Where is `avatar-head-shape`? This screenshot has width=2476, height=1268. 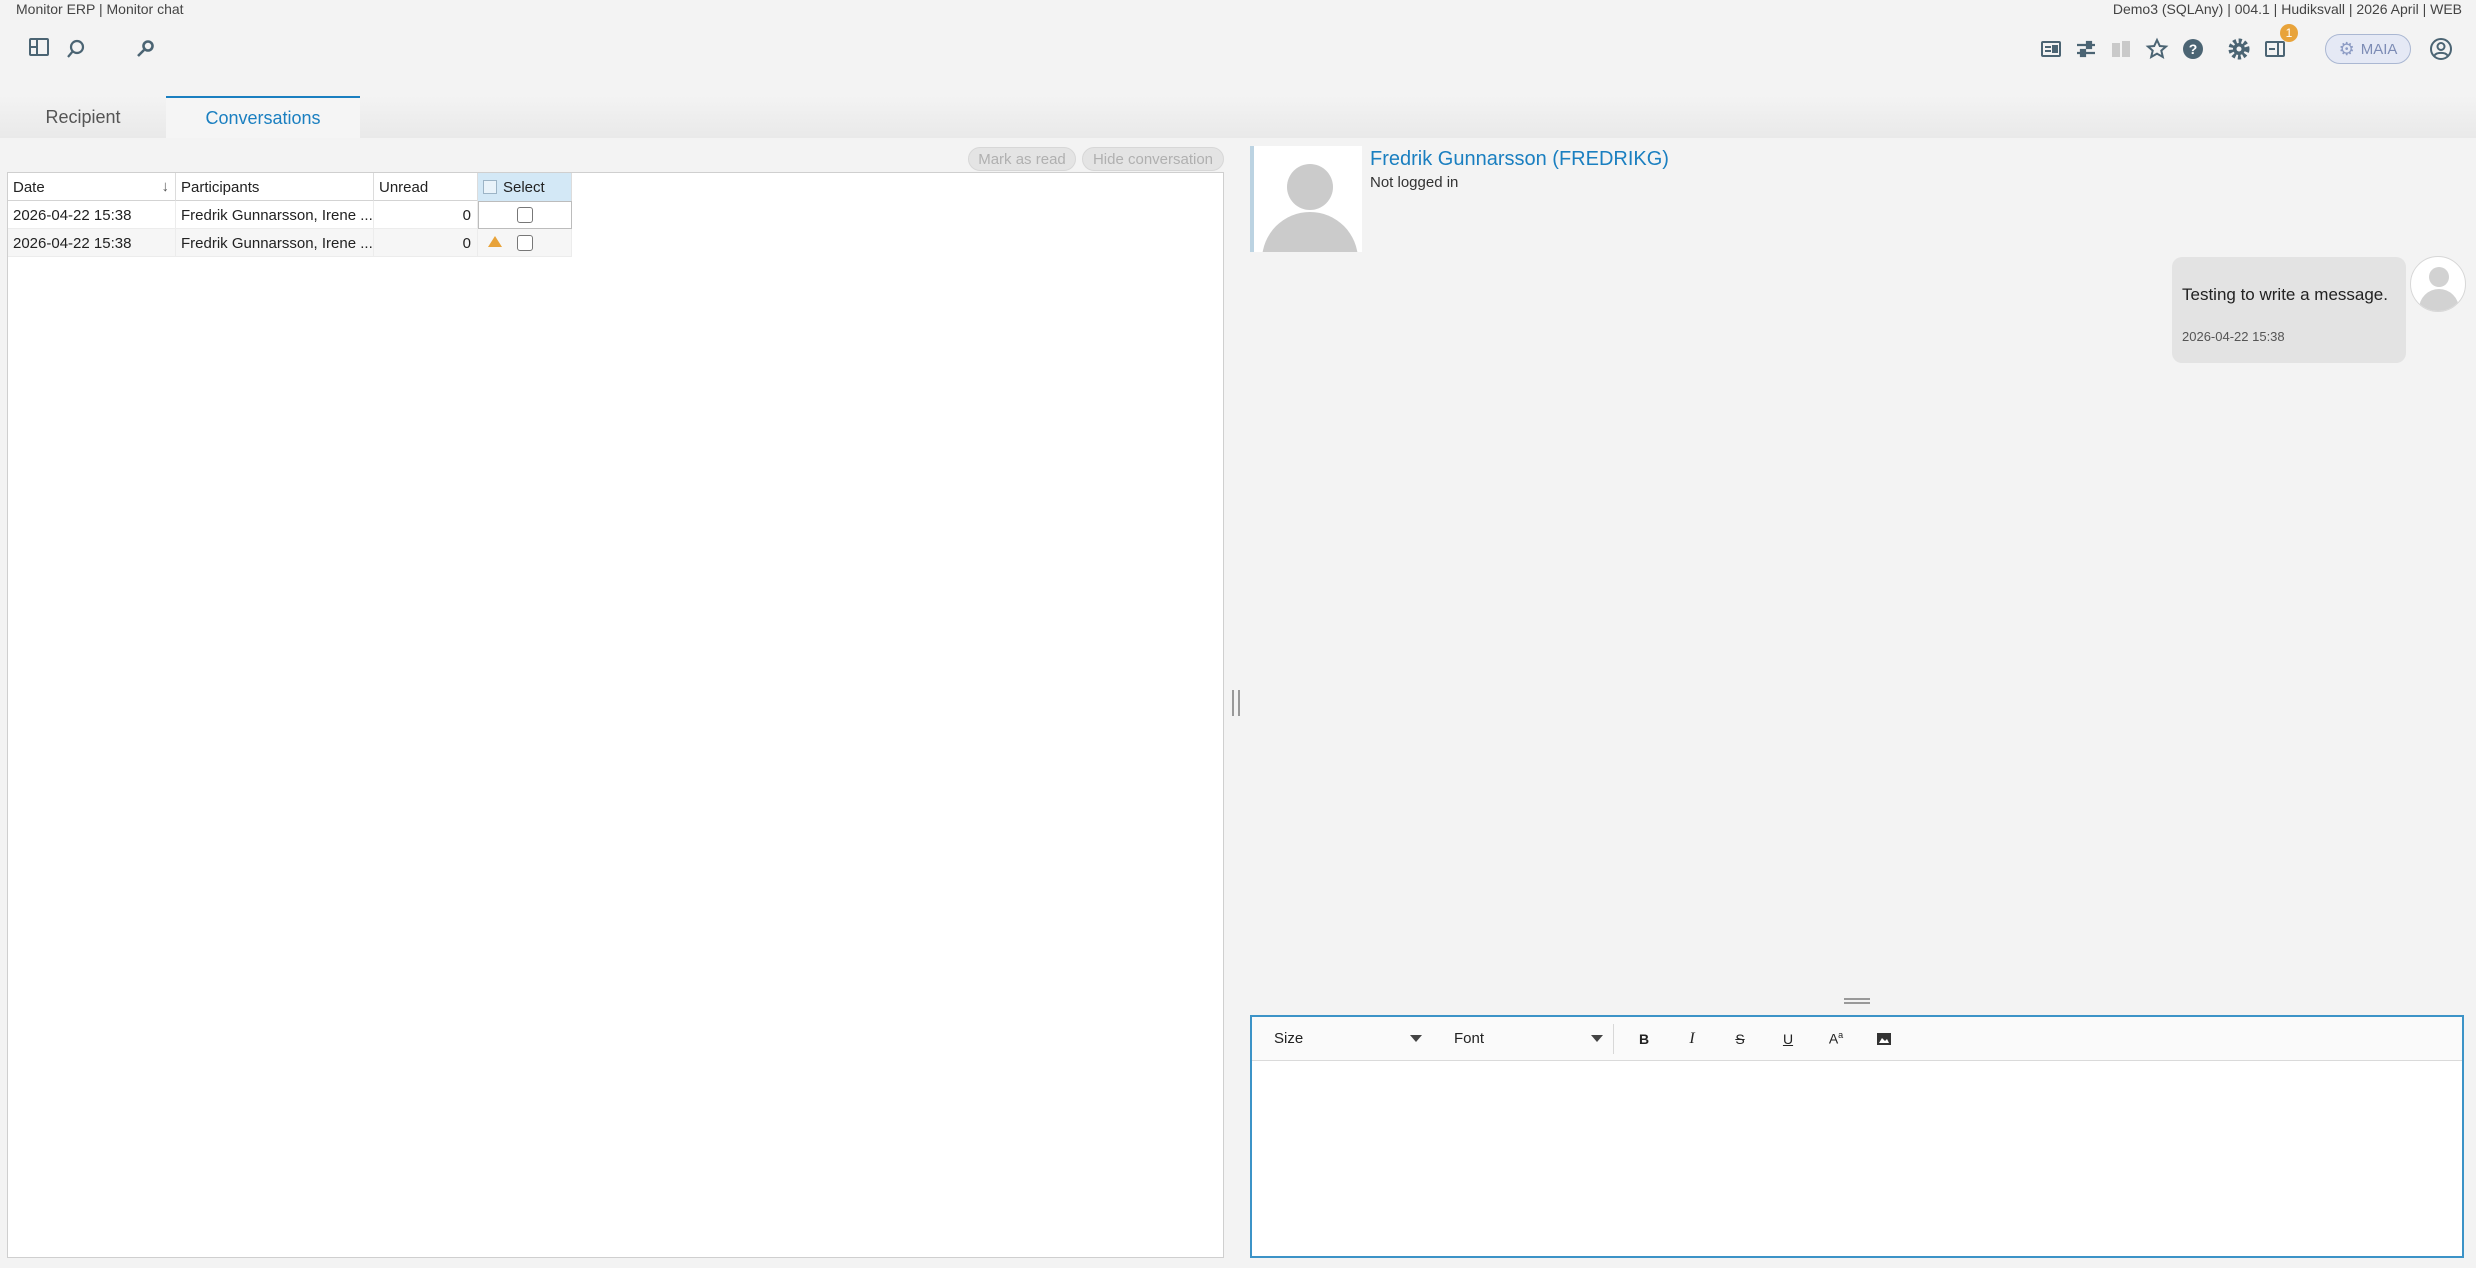
avatar-head-shape is located at coordinates (1310, 187).